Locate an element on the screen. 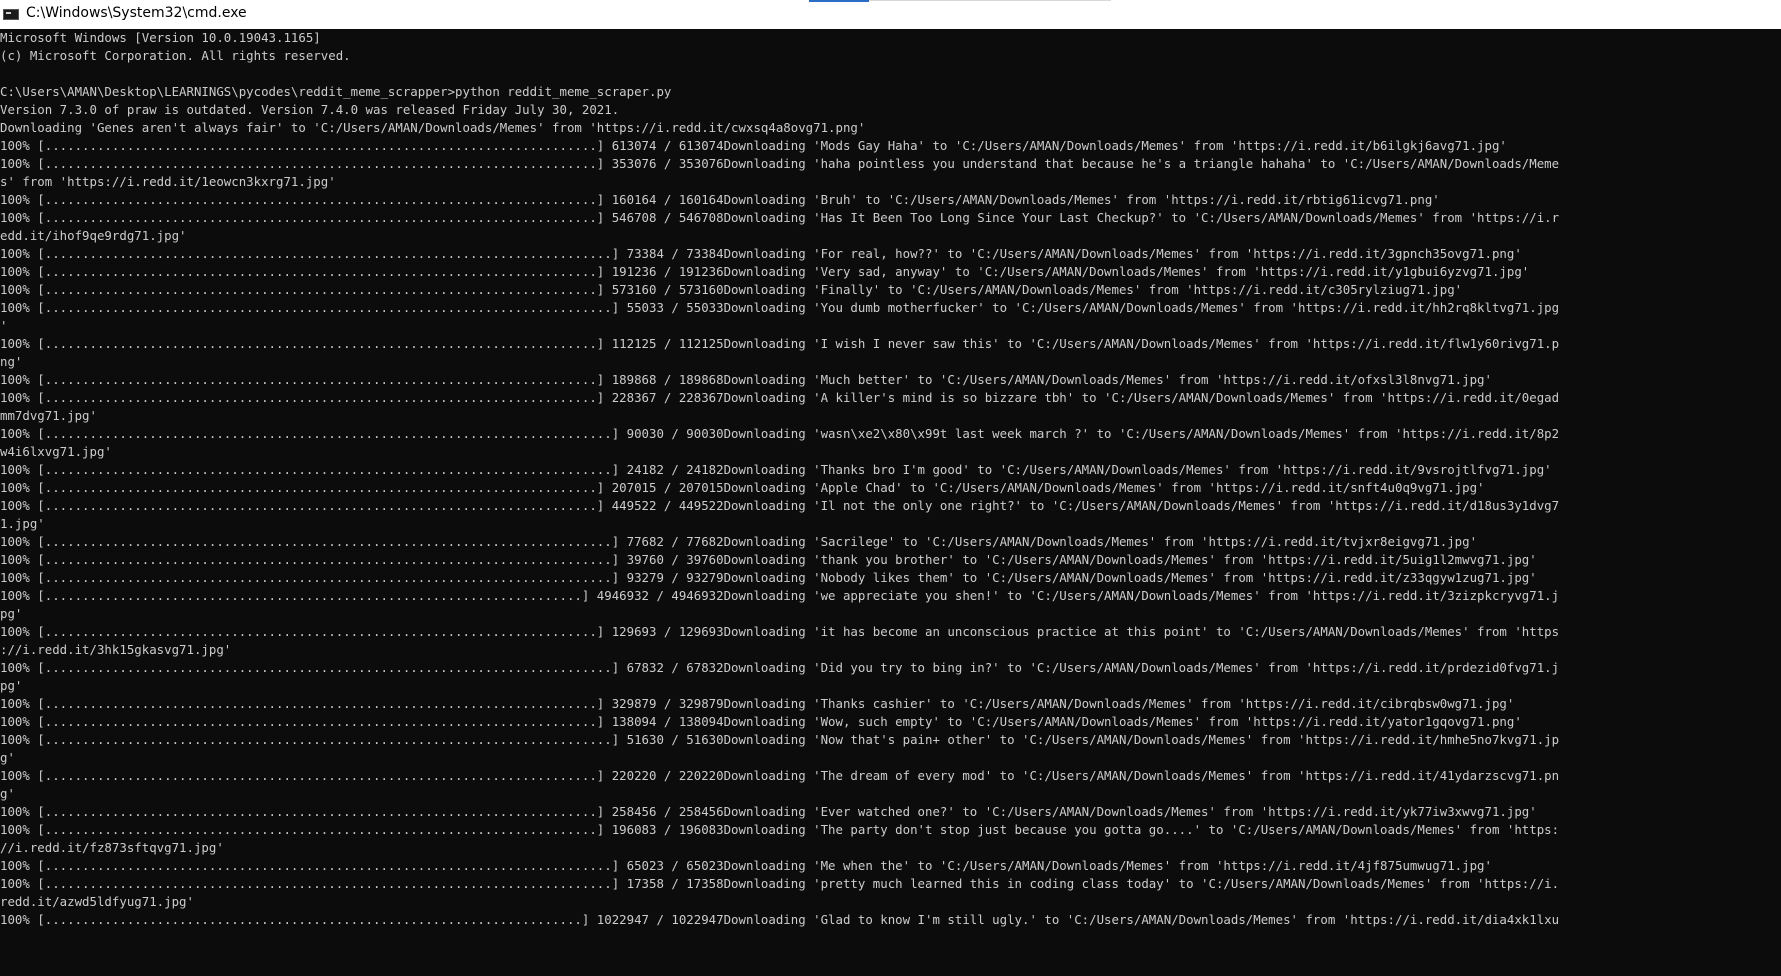 This screenshot has height=976, width=1781. console-line: ://i.redd.it/3hk15gkasvg71.jpg' is located at coordinates (116, 649).